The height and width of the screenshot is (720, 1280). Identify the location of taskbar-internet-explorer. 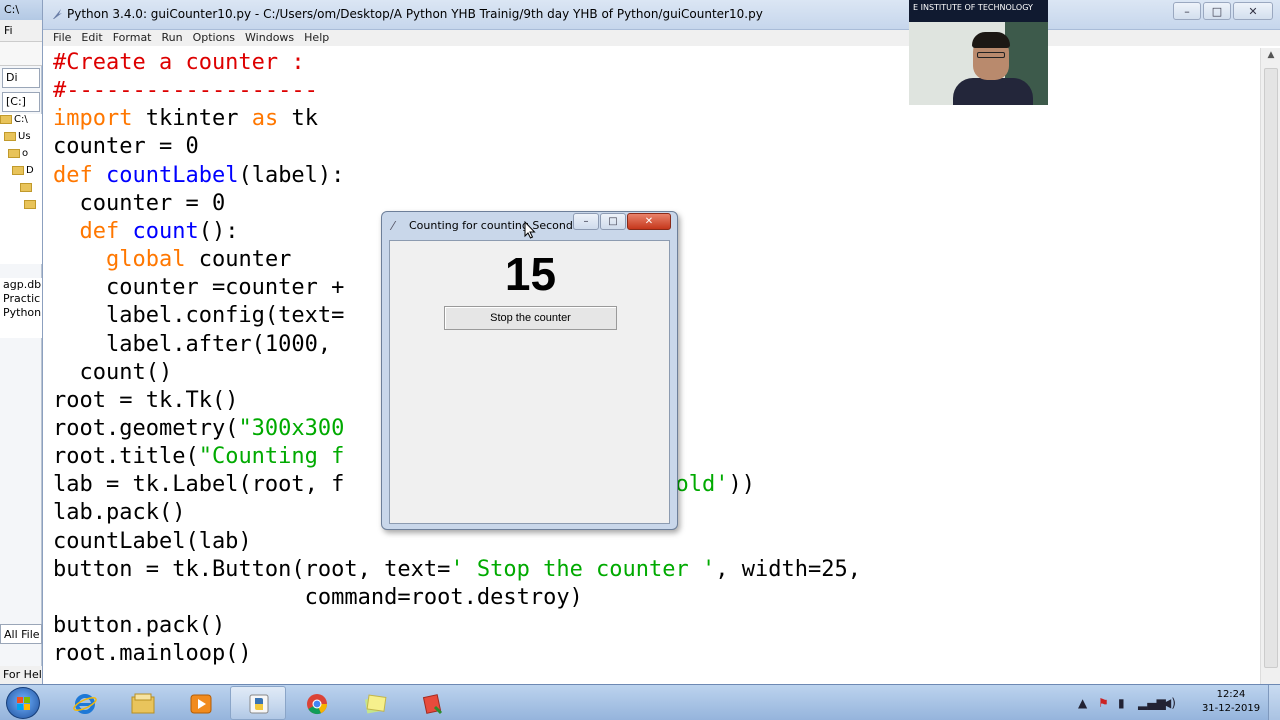
(84, 703).